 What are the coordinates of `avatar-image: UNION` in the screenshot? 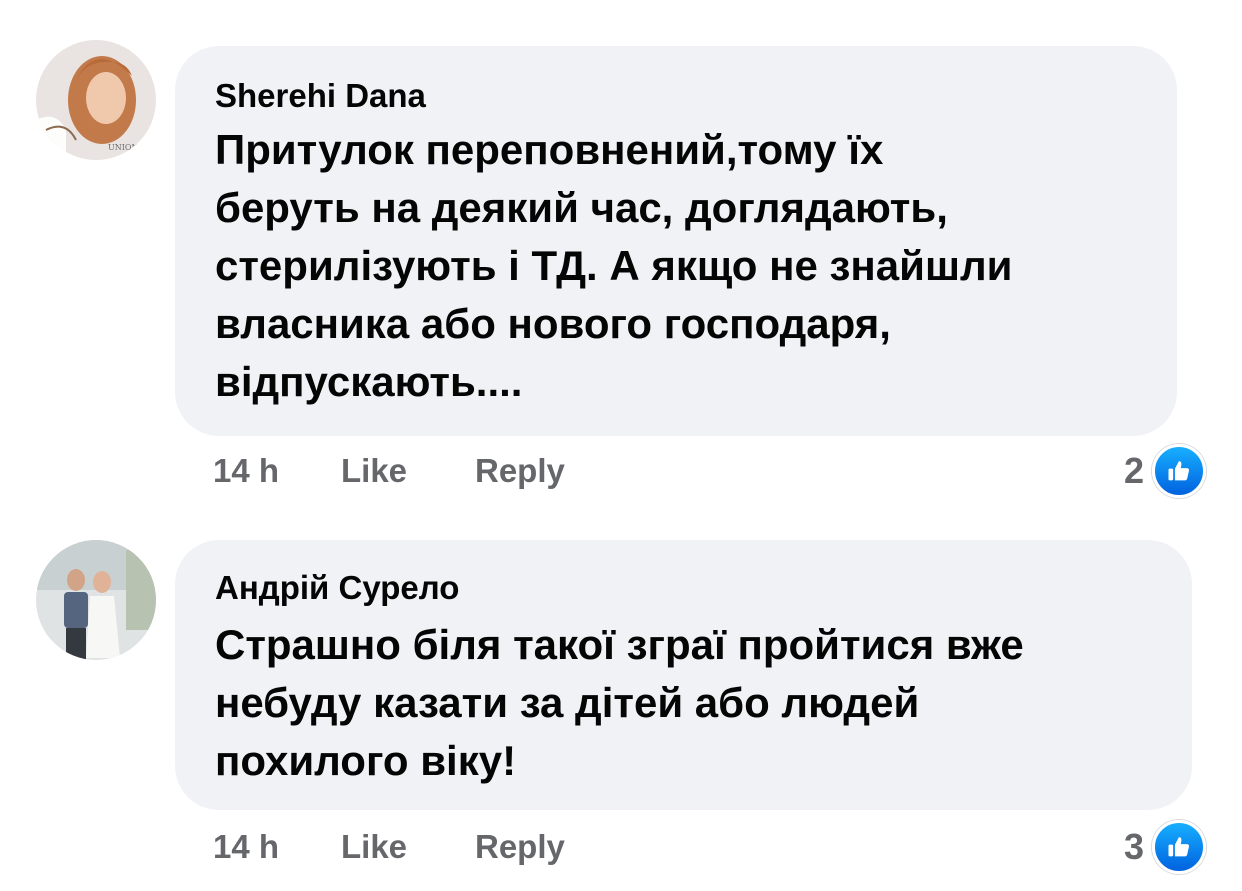 It's located at (96, 100).